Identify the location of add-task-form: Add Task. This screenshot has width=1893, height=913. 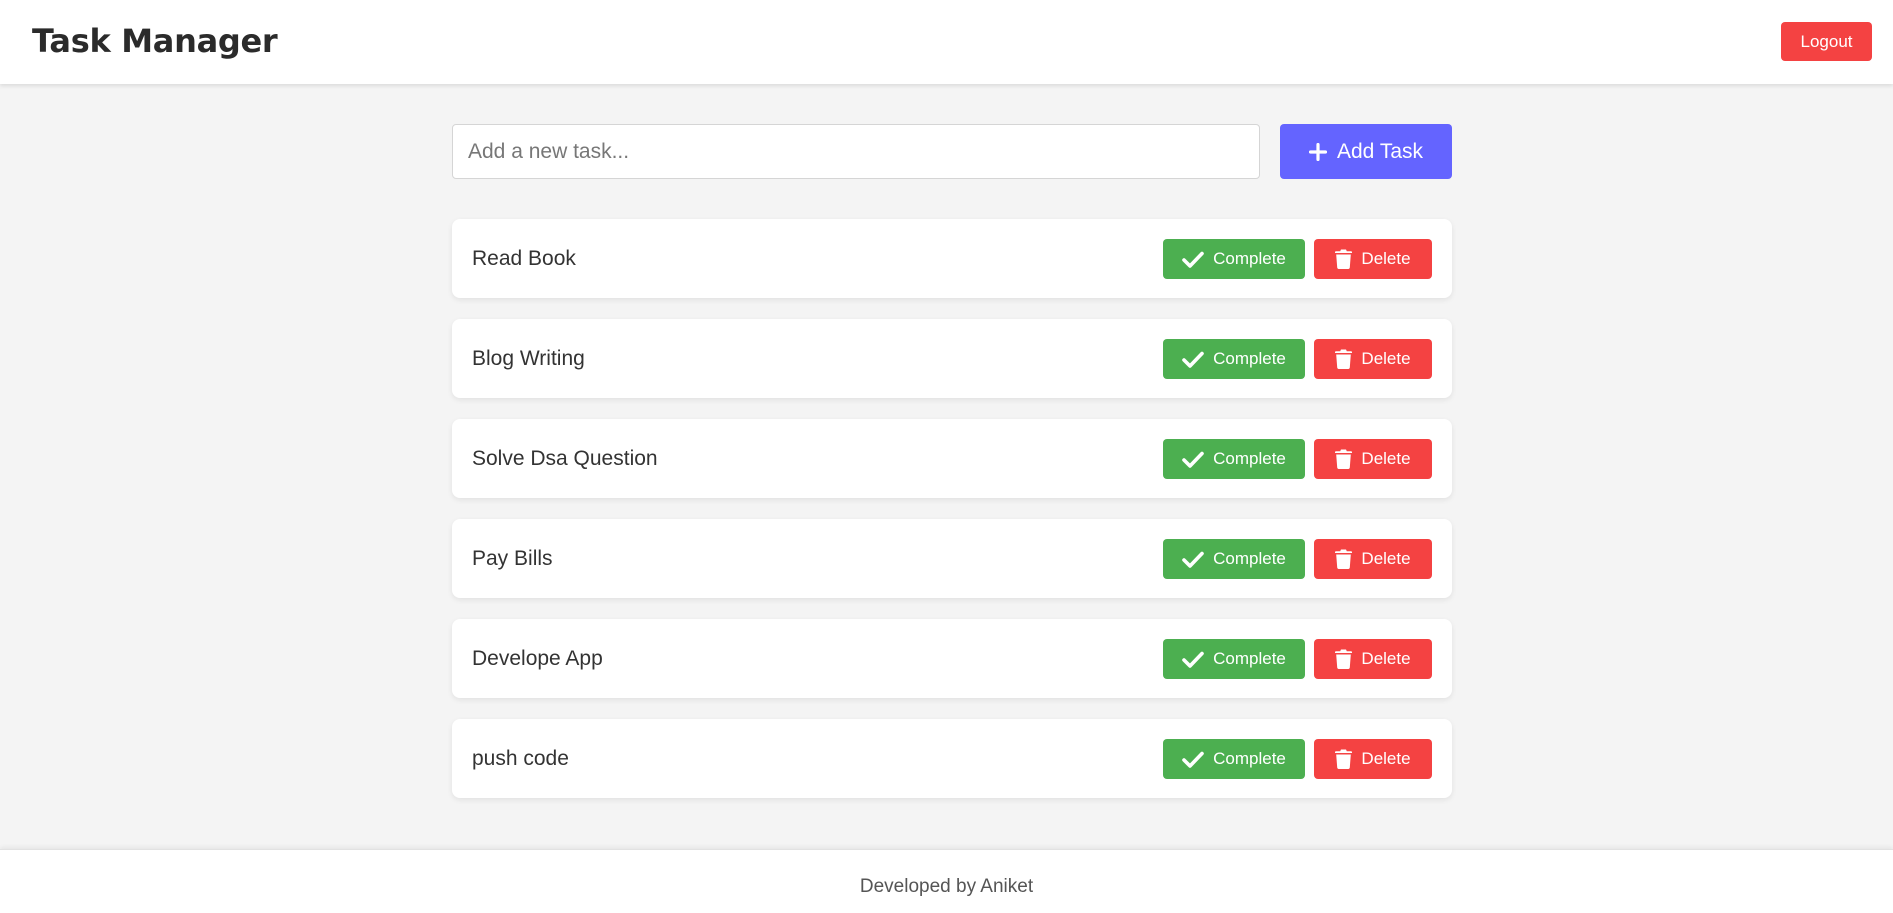
(952, 151).